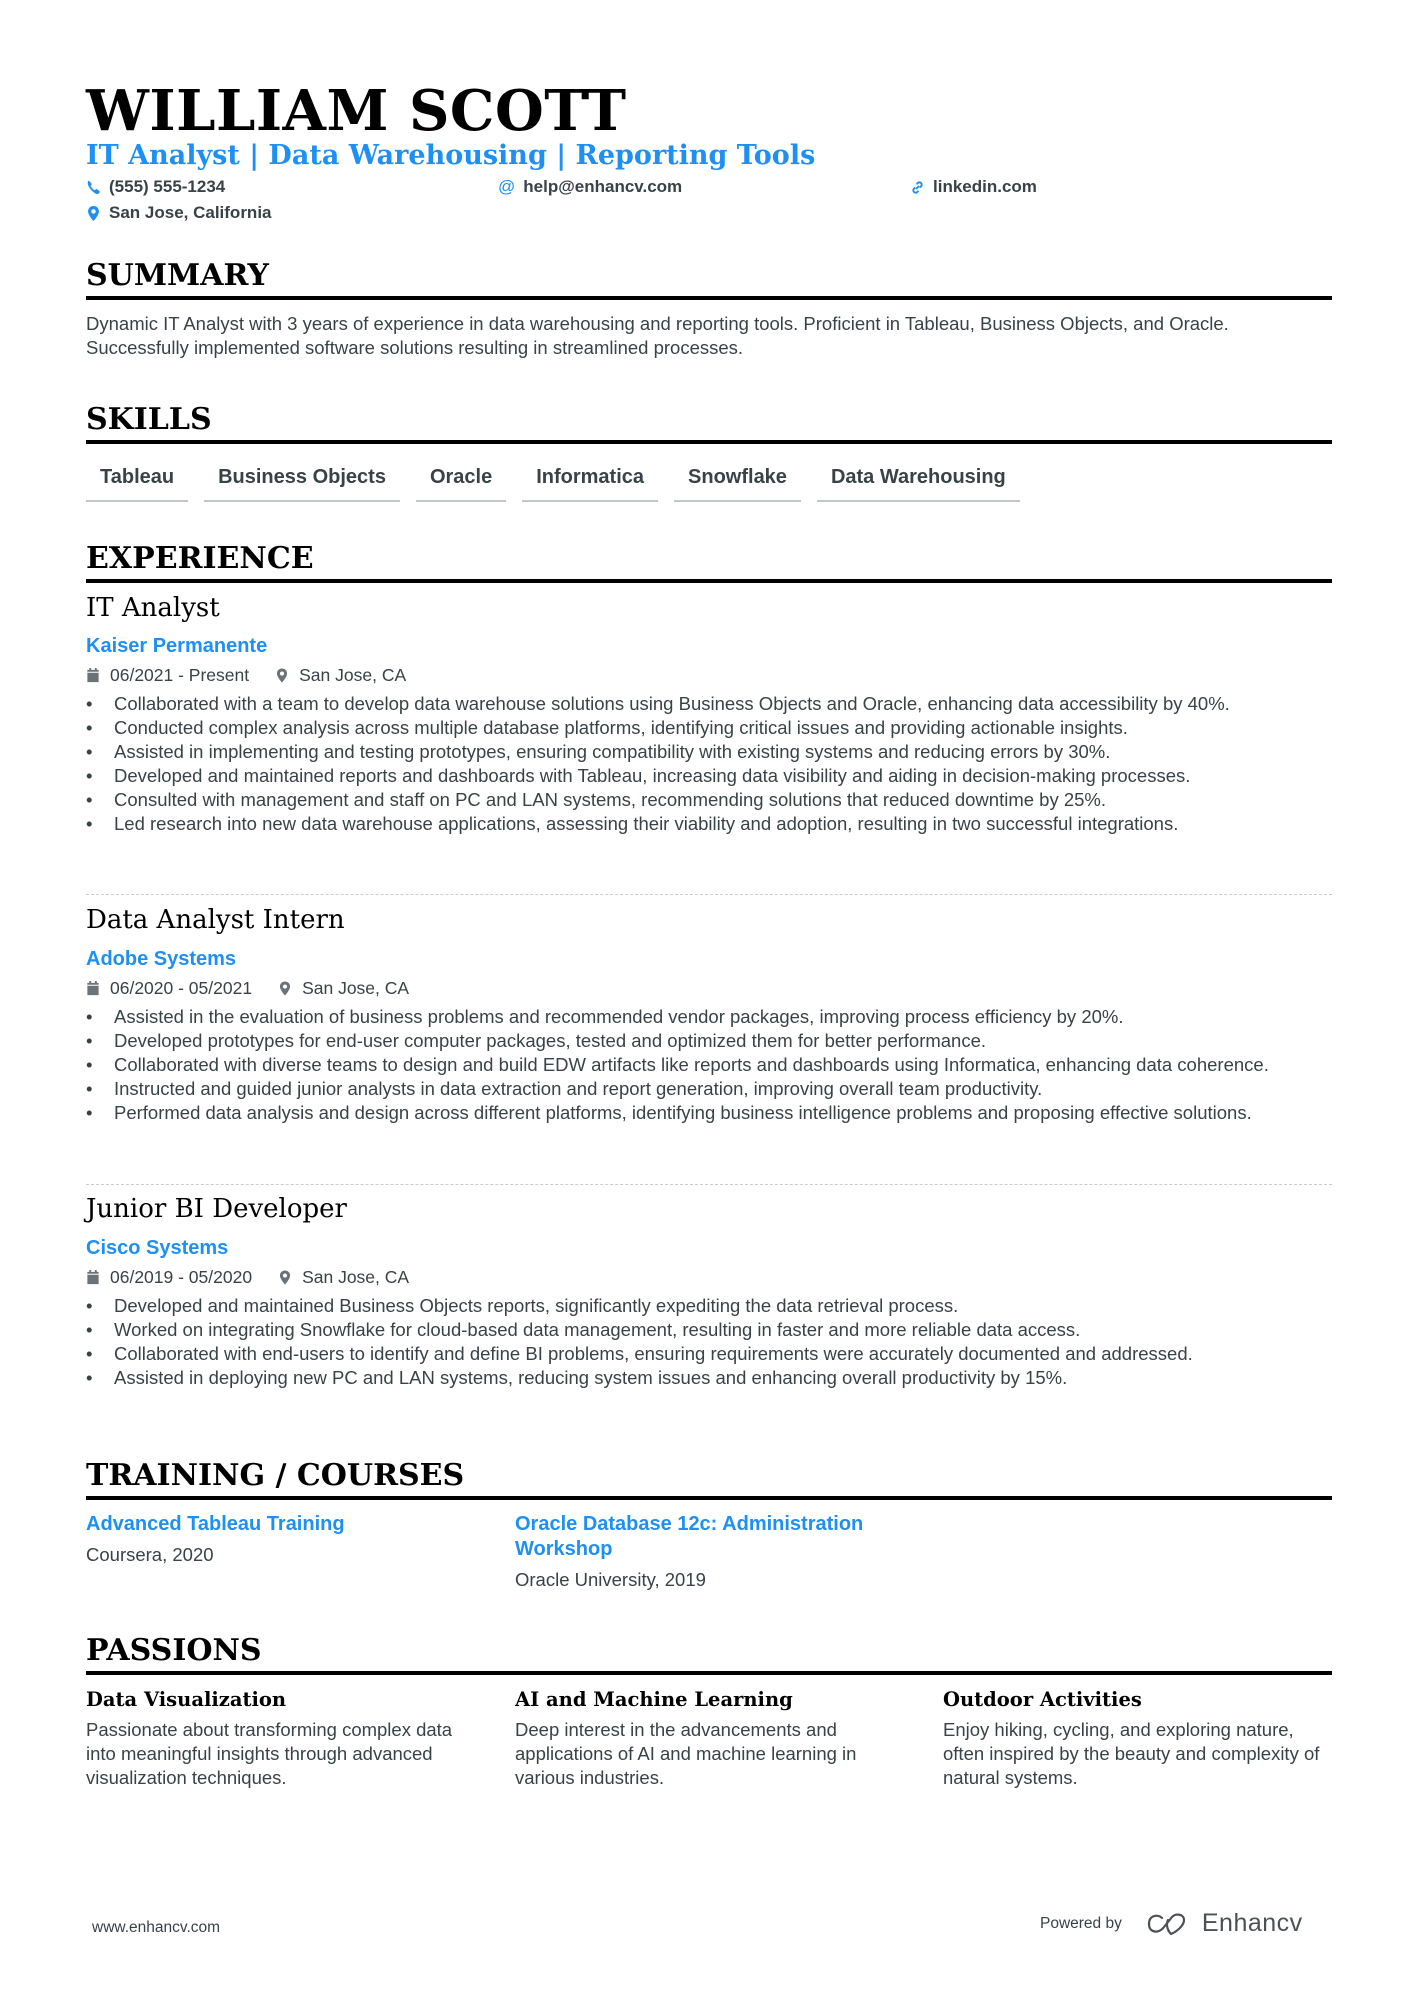 The width and height of the screenshot is (1410, 1995). Describe the element at coordinates (153, 608) in the screenshot. I see `job-title: IT Analyst` at that location.